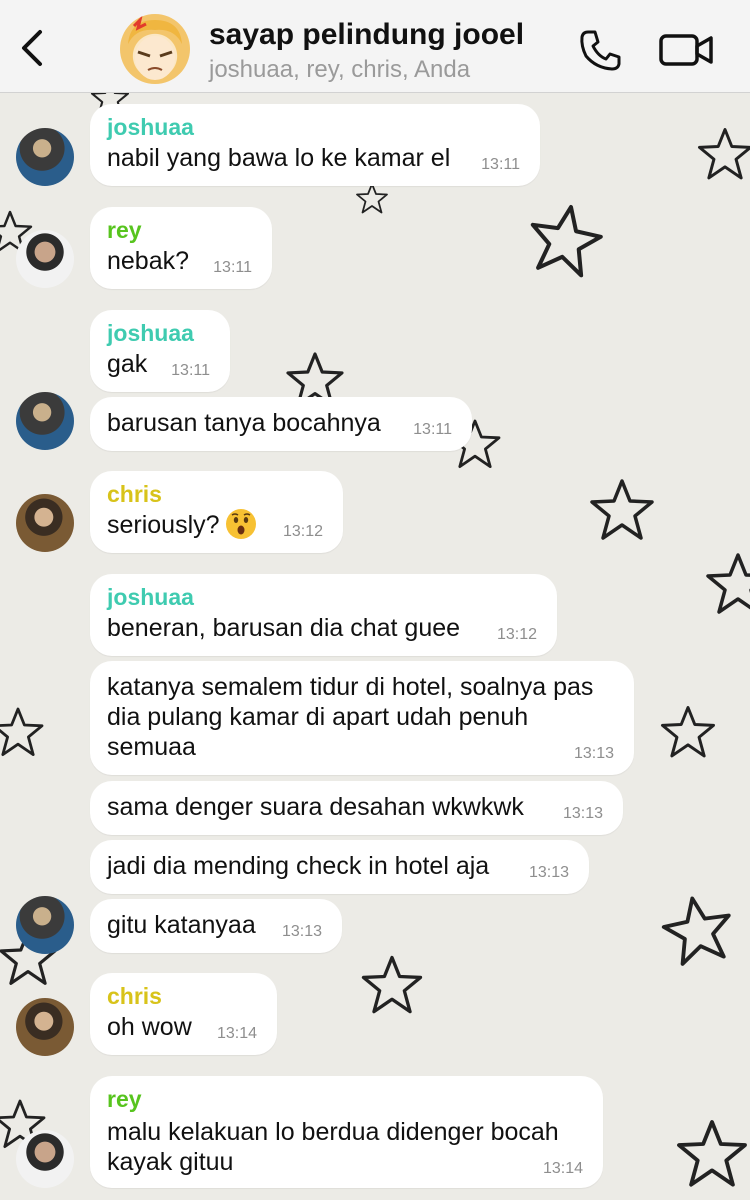 This screenshot has width=750, height=1200. What do you see at coordinates (279, 158) in the screenshot?
I see `message-text: nabil yang bawa lo ke kamar el` at bounding box center [279, 158].